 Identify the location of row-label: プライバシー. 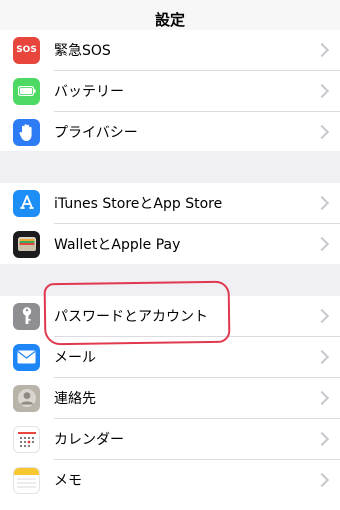
(96, 133).